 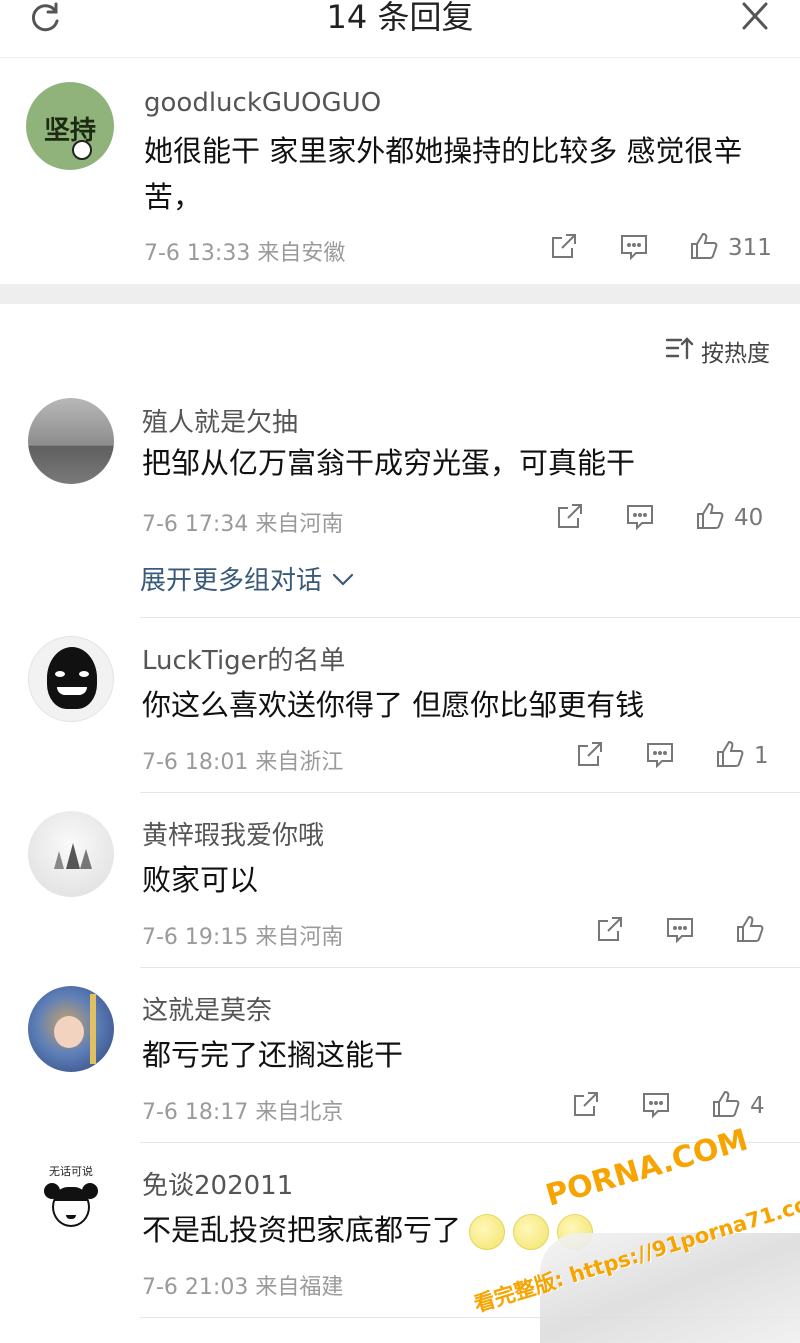 I want to click on comment-actions: 311, so click(x=660, y=248).